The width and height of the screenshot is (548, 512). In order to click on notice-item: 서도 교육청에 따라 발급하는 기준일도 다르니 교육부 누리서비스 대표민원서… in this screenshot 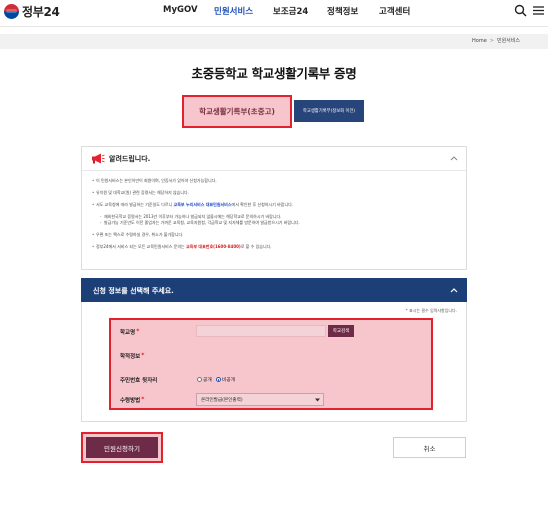, I will do `click(275, 205)`.